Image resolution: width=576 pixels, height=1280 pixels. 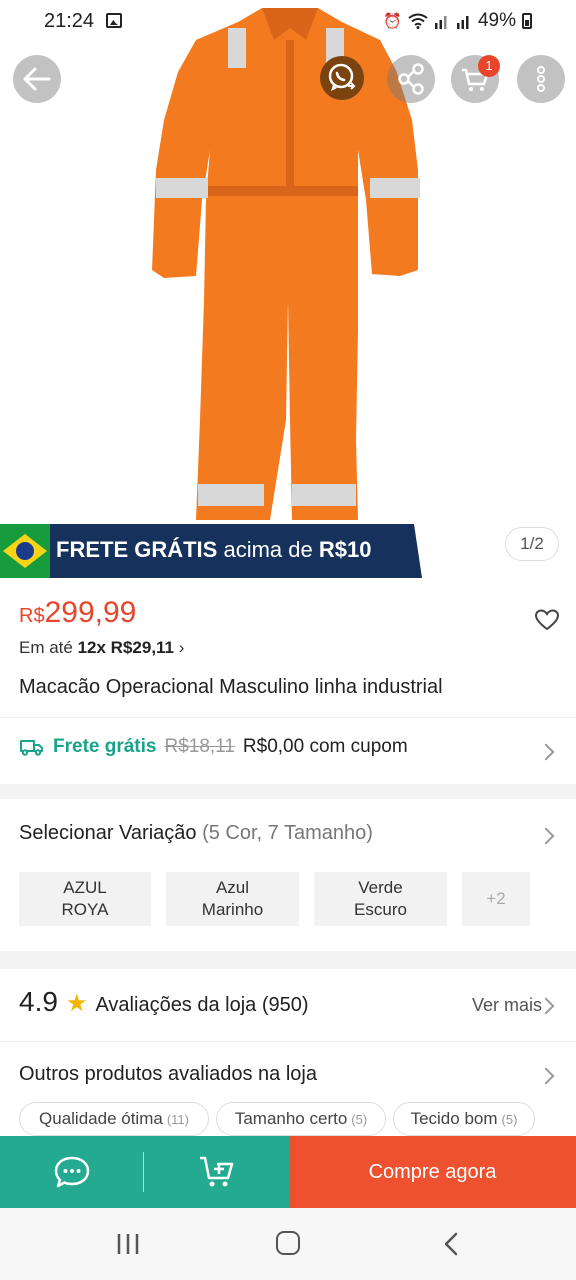 I want to click on promo-amount: R$10, so click(x=345, y=549).